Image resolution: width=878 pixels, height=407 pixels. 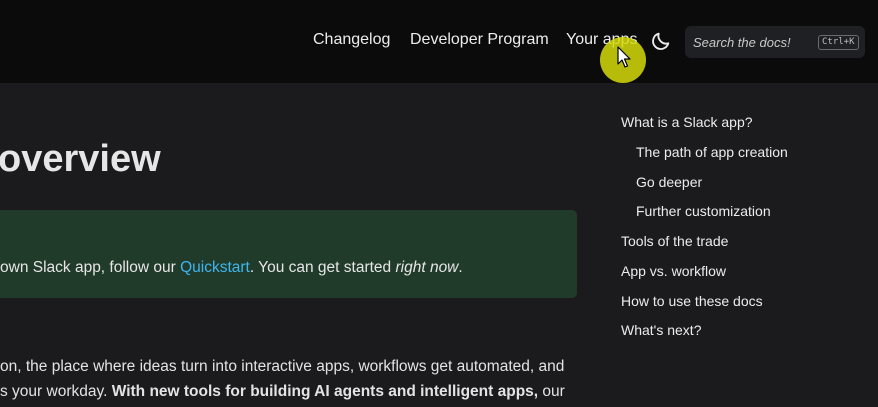 I want to click on quickstart-link: Quickstart, so click(x=215, y=267).